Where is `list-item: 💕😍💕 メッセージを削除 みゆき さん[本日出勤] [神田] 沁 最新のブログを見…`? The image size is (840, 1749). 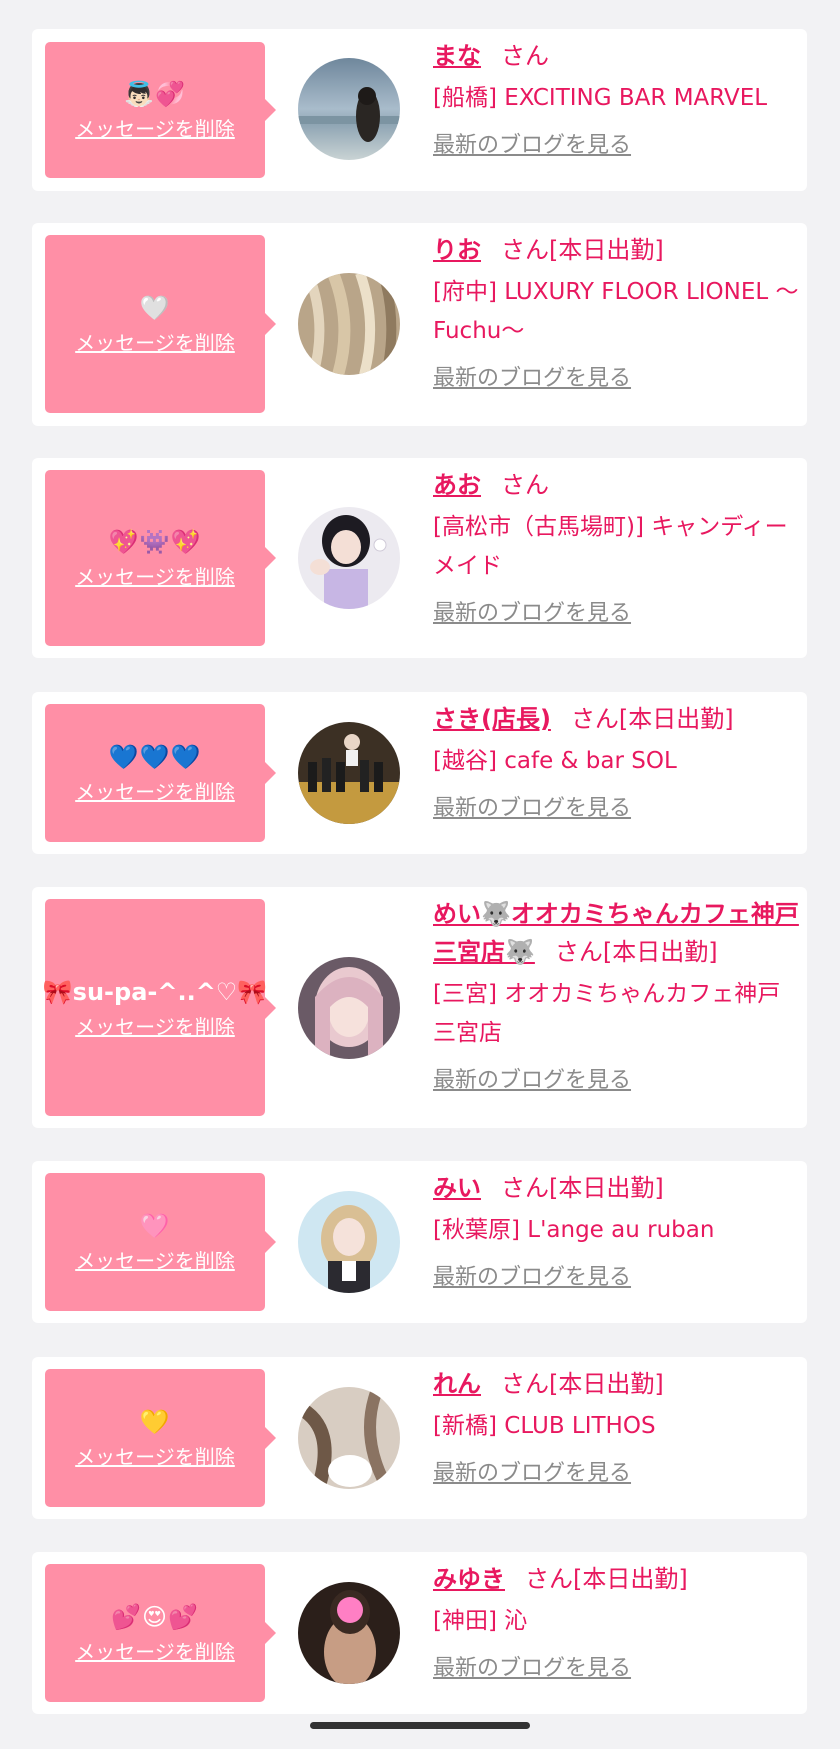 list-item: 💕😍💕 メッセージを削除 みゆき さん[本日出勤] [神田] 沁 最新のブログを見… is located at coordinates (419, 1633).